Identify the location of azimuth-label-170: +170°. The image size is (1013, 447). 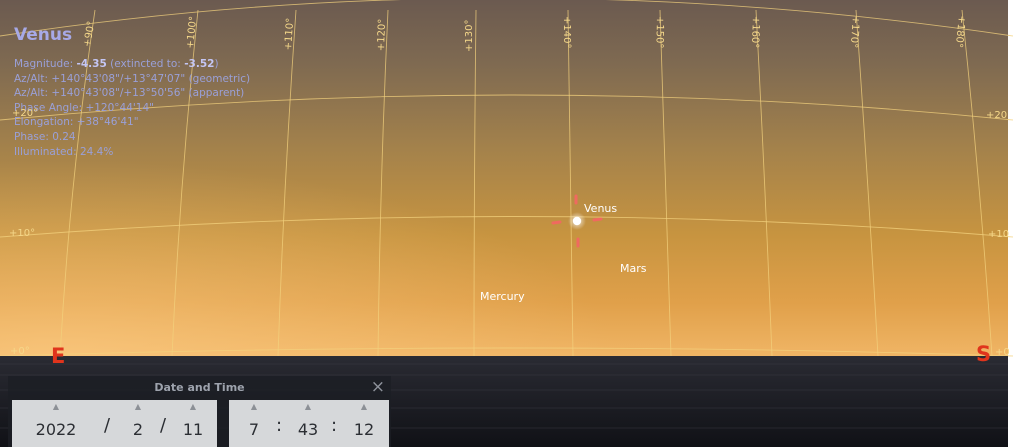
(854, 32).